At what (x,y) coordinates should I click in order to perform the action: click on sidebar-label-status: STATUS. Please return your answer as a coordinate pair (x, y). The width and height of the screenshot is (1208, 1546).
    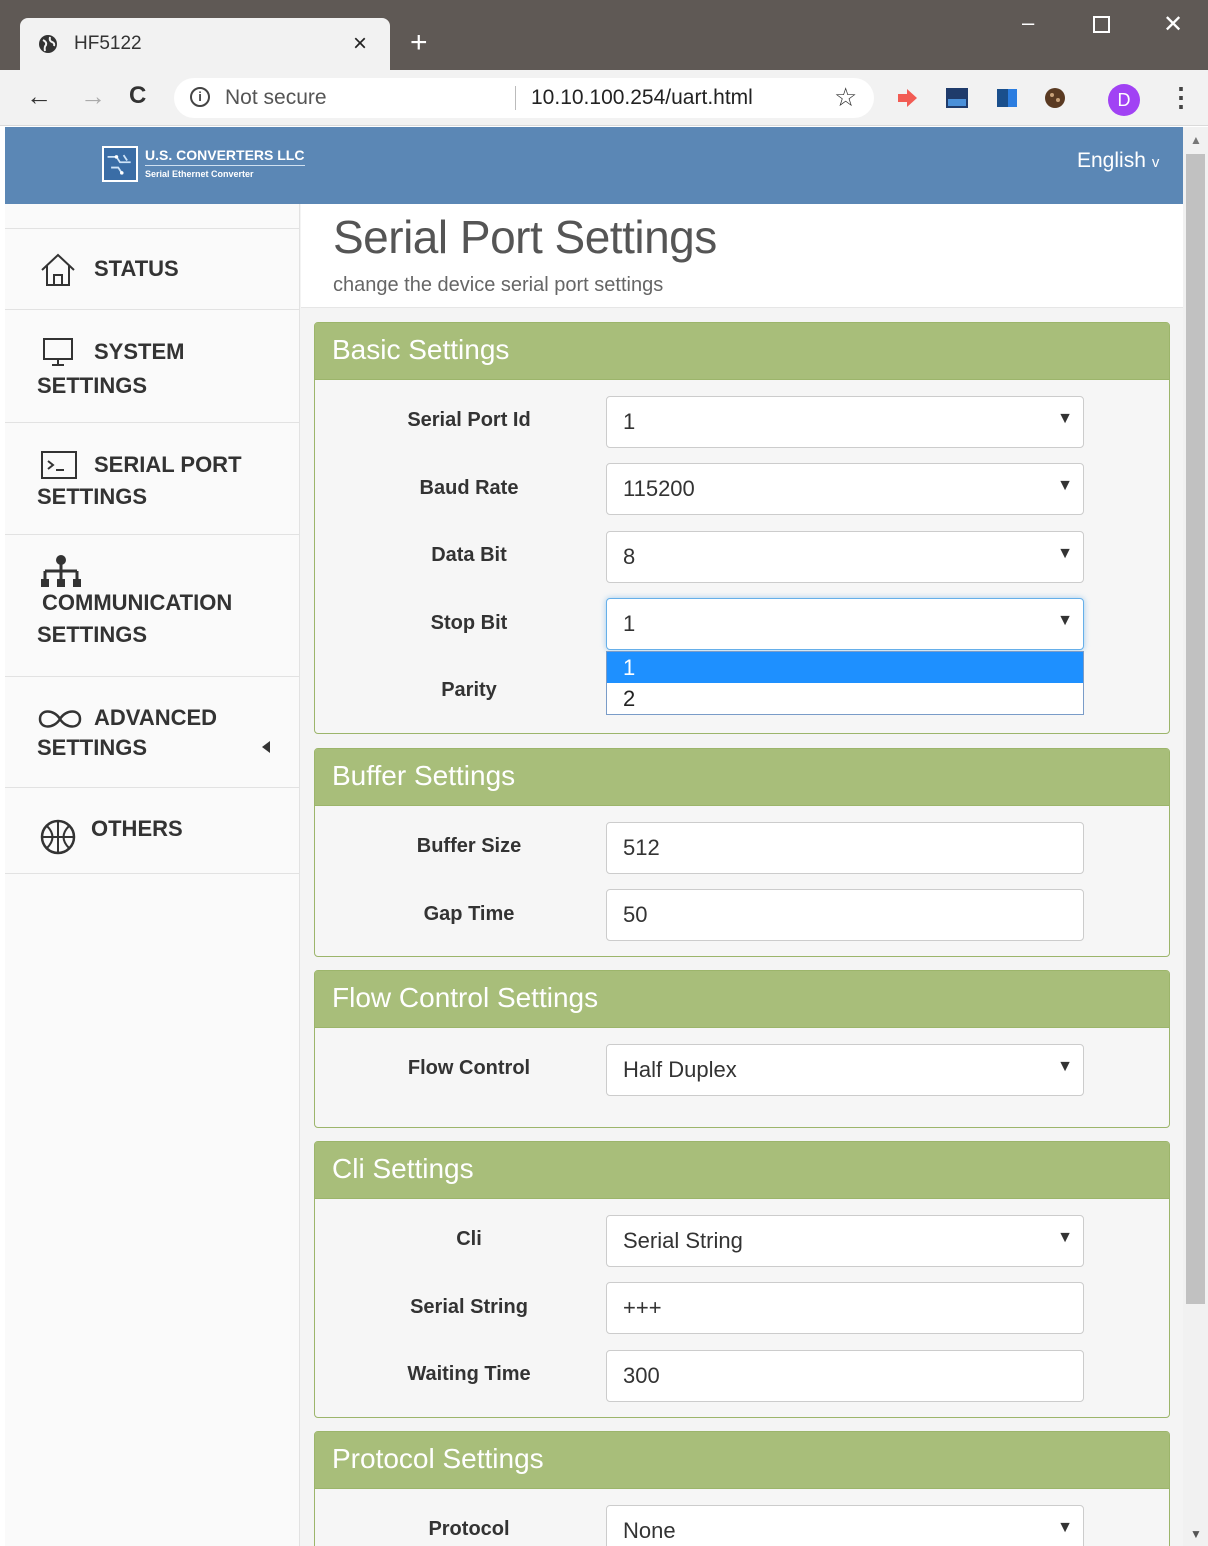
    Looking at the image, I should click on (136, 268).